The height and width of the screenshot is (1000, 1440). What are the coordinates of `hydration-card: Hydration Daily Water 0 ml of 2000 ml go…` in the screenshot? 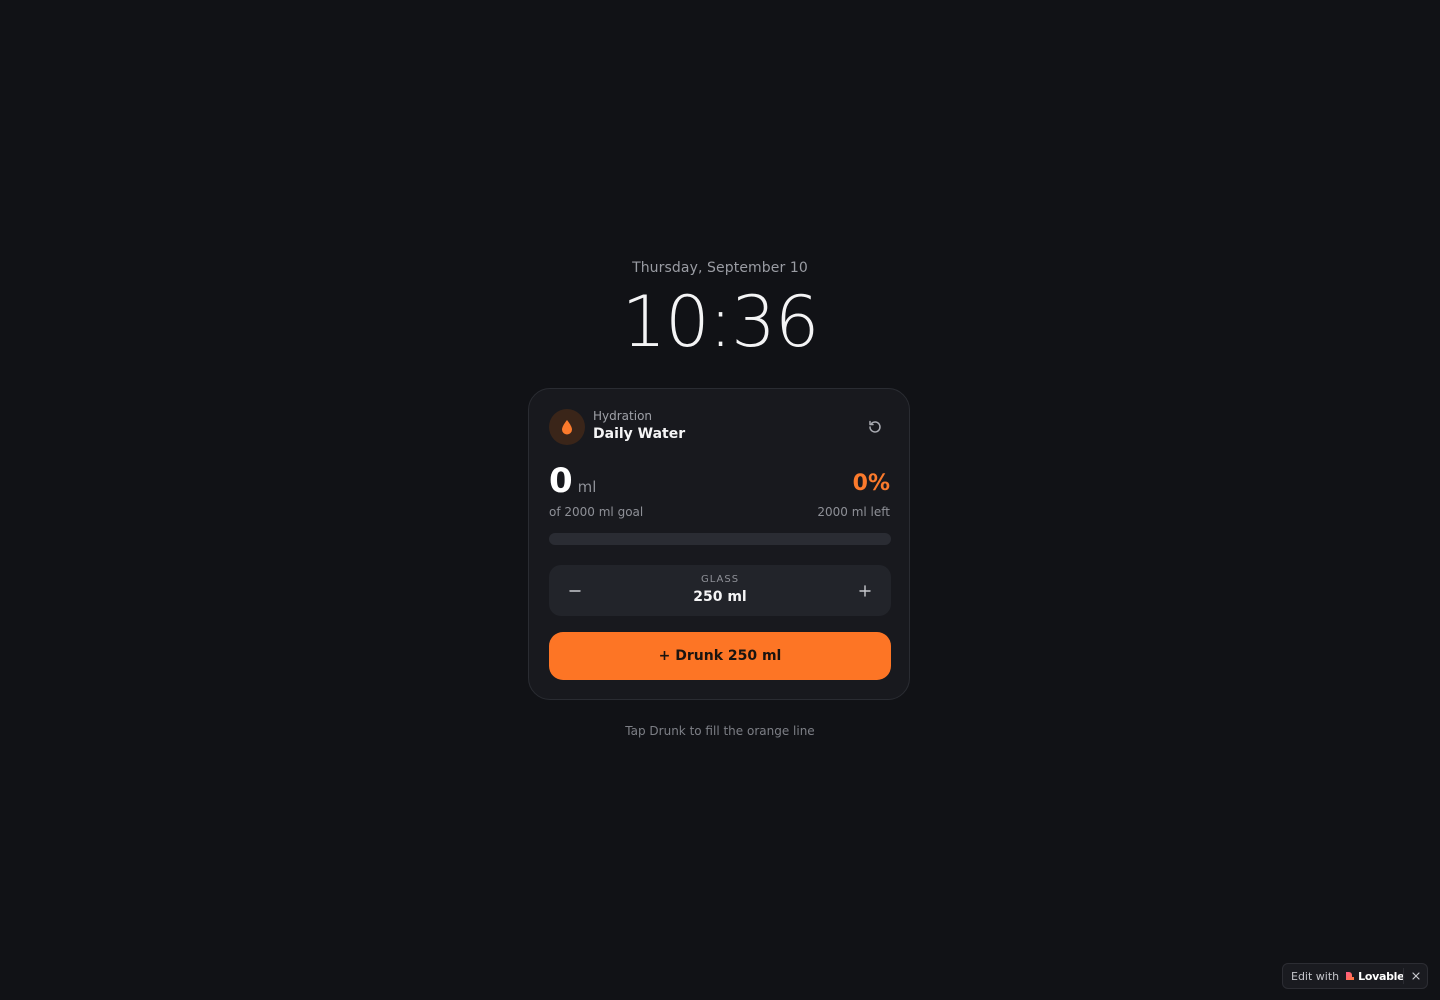 It's located at (719, 544).